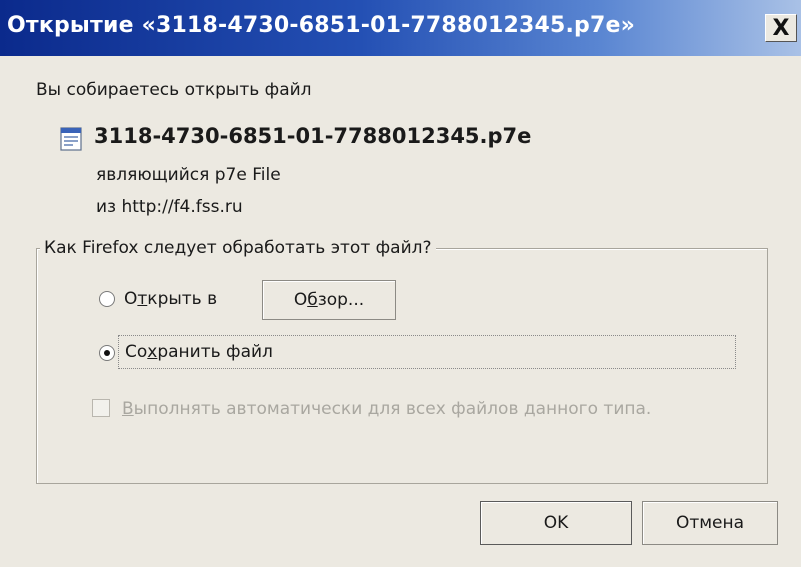  Describe the element at coordinates (101, 408) in the screenshot. I see `auto-action-checkbox` at that location.